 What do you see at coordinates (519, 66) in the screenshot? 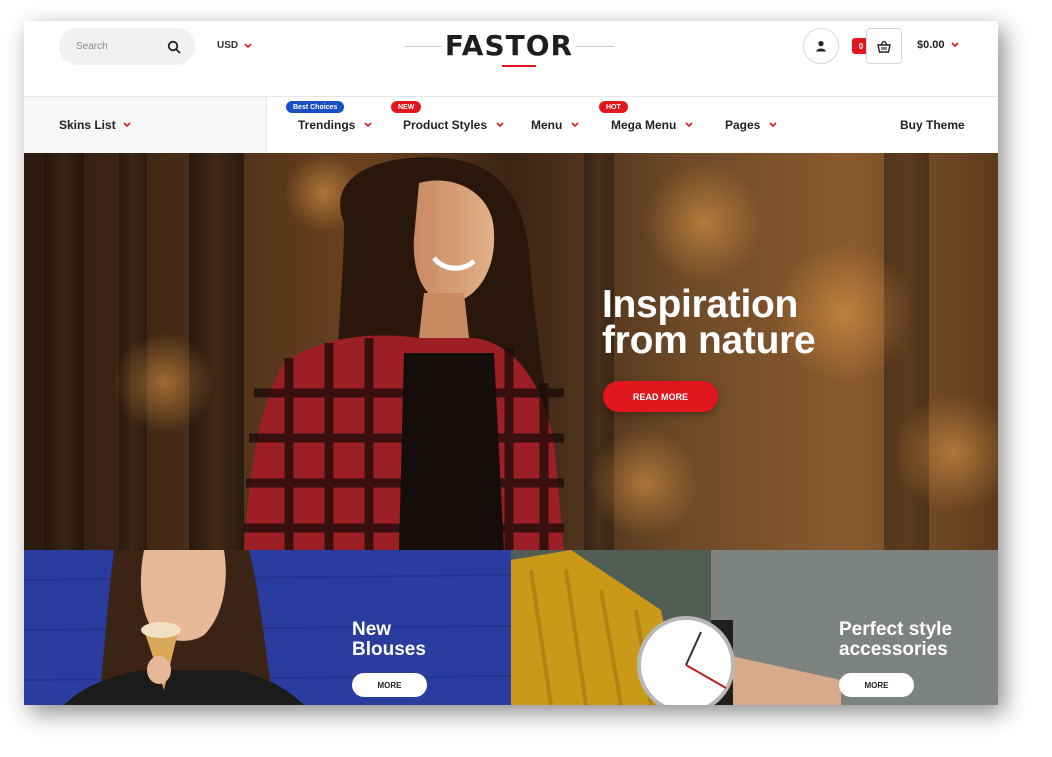
I see `logo-accent` at bounding box center [519, 66].